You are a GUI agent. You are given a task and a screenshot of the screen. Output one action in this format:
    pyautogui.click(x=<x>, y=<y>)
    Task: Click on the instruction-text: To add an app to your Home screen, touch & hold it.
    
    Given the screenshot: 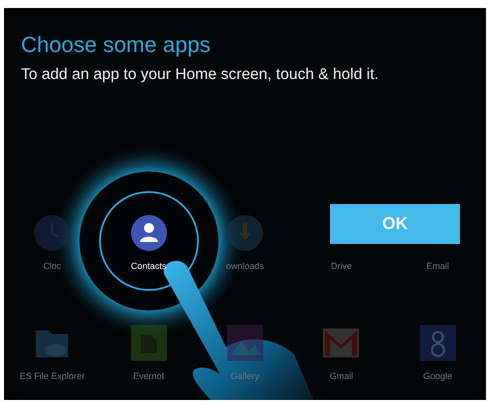 What is the action you would take?
    pyautogui.click(x=200, y=74)
    